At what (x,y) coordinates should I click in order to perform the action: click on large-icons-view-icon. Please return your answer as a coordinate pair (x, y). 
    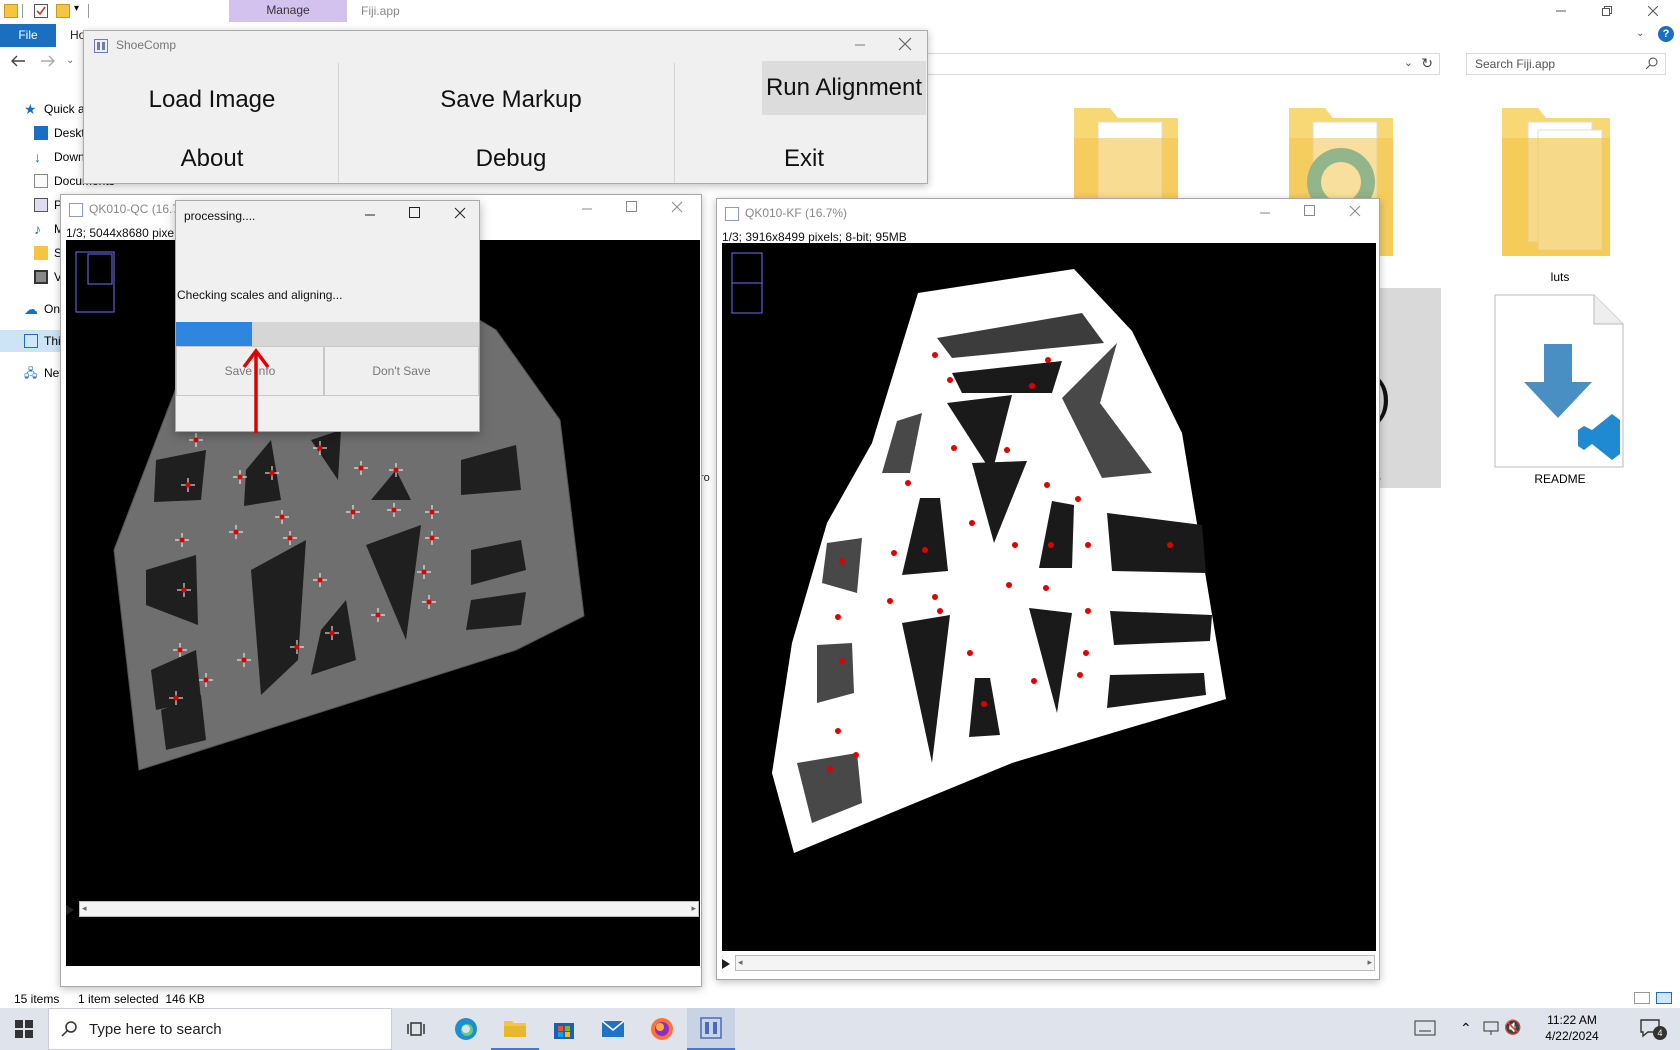
    Looking at the image, I should click on (1664, 998).